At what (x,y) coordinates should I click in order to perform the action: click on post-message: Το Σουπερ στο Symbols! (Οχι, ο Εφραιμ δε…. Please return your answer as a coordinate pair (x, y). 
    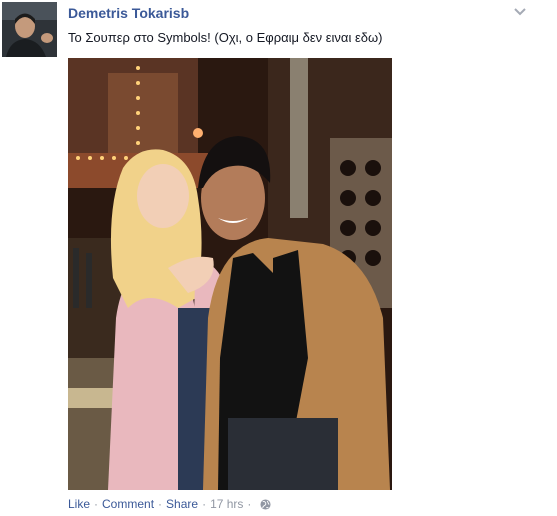
    Looking at the image, I should click on (225, 37).